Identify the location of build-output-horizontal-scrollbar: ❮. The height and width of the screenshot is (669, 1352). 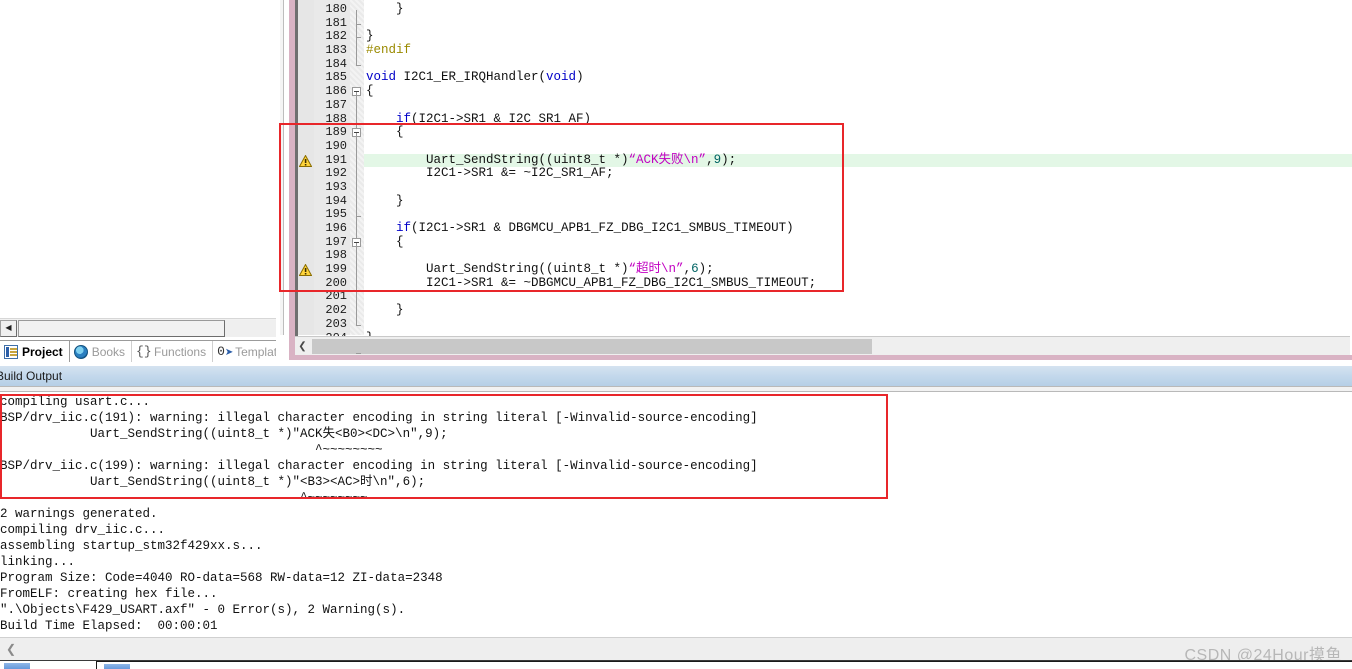
(676, 648).